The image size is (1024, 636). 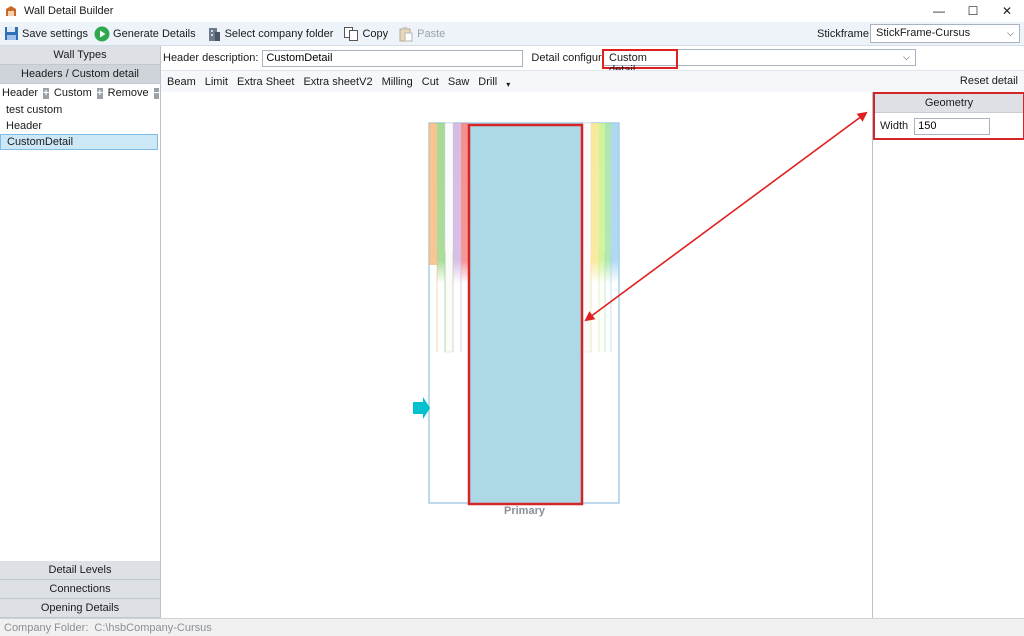 I want to click on paste-icon, so click(x=406, y=34).